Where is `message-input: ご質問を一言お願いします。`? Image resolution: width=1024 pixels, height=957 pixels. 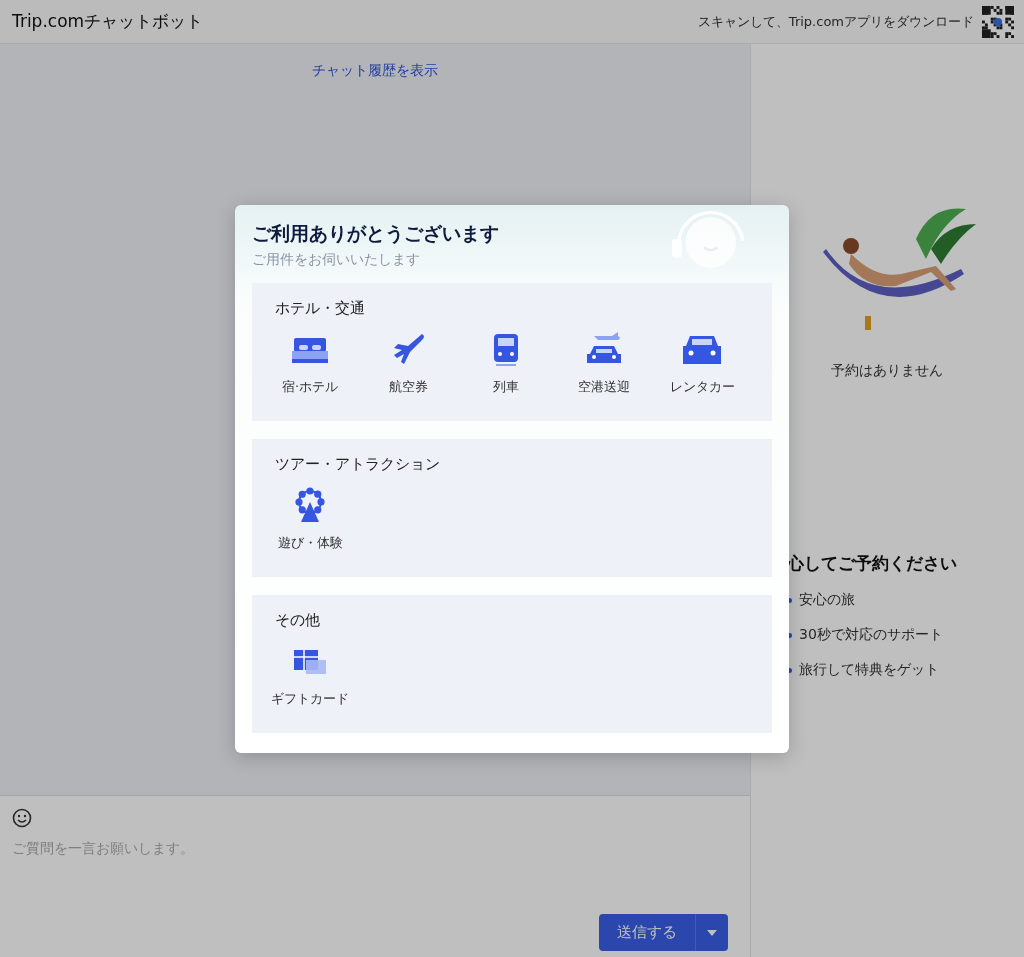
message-input: ご質問を一言お願いします。 is located at coordinates (375, 848).